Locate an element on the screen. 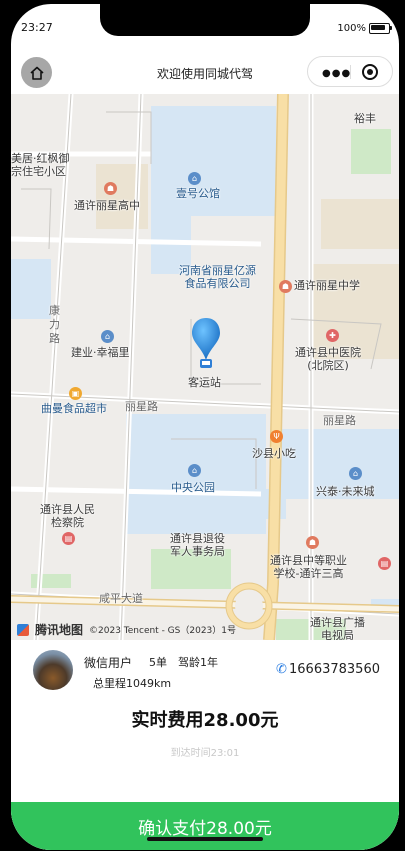 This screenshot has height=851, width=405. nav-bar: 欢迎使用同城代驾 ●●● is located at coordinates (205, 71).